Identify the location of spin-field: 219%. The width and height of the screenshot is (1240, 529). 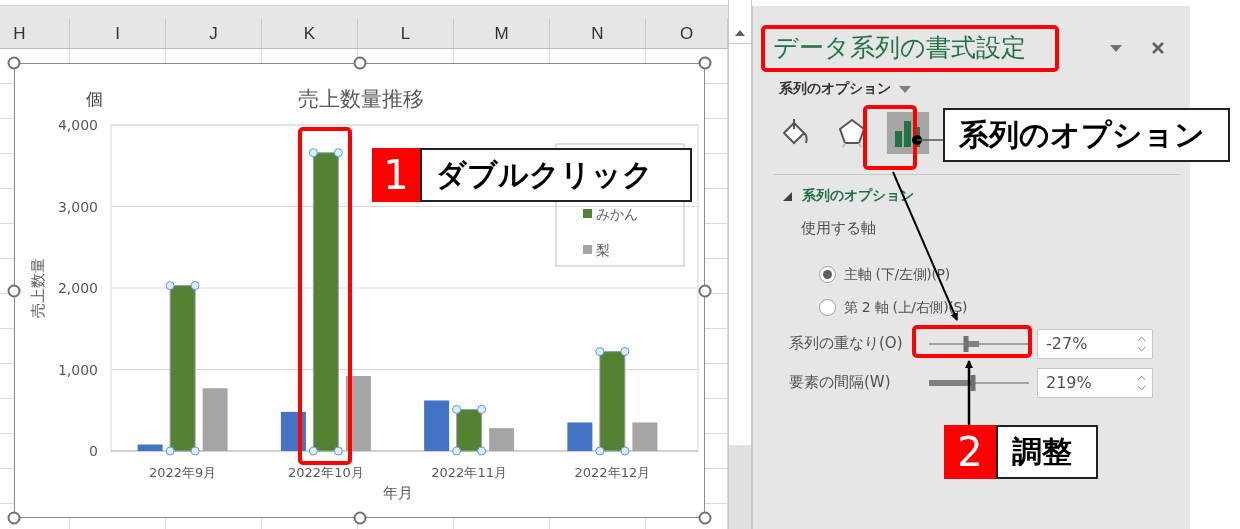
(1095, 382).